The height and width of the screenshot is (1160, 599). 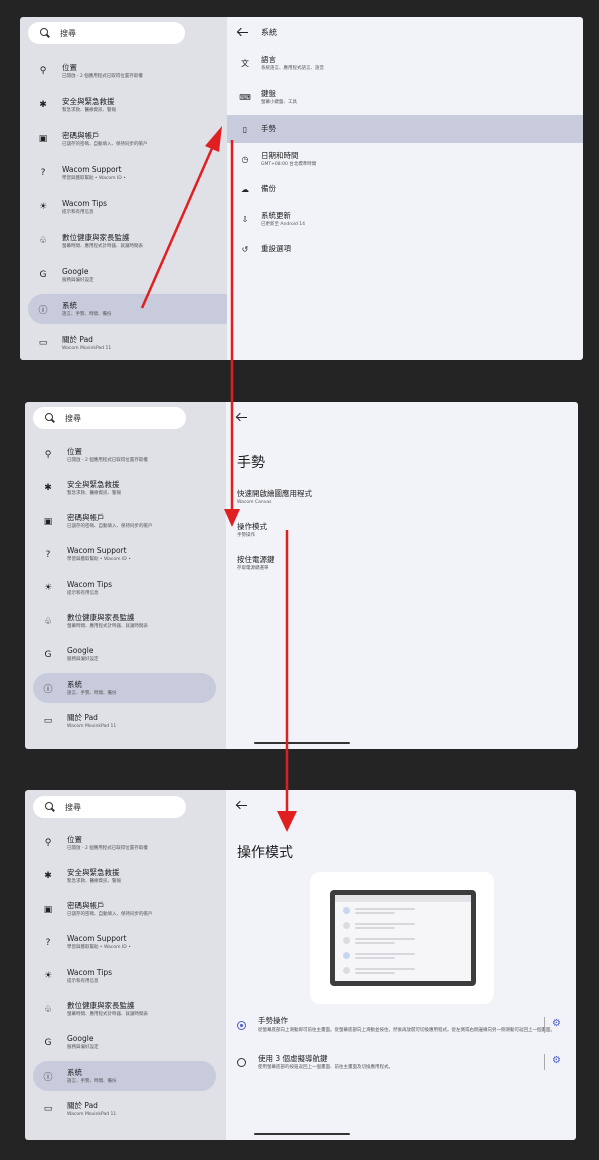 I want to click on system-item-title: 鍵盤, so click(x=268, y=93).